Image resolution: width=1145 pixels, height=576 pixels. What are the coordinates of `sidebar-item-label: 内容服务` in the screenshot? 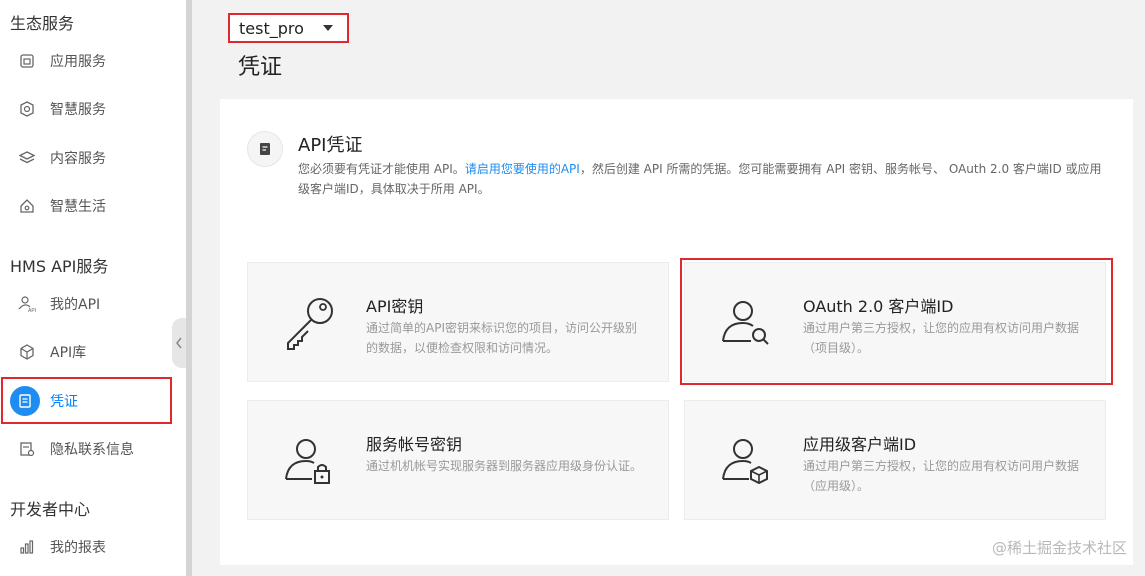 It's located at (78, 159).